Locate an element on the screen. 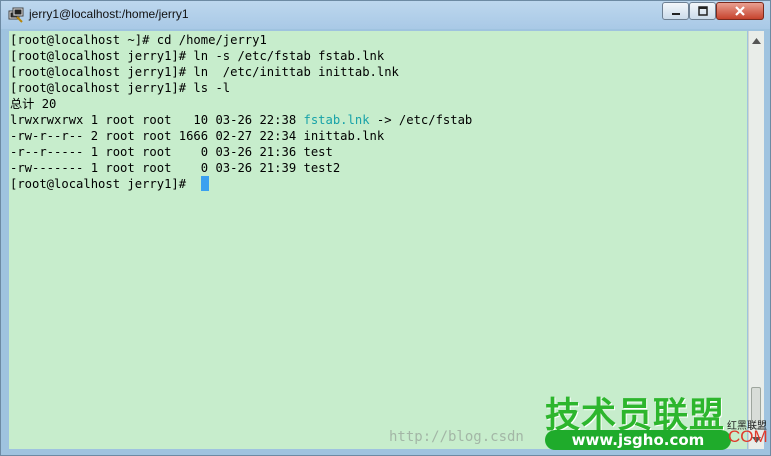 The width and height of the screenshot is (771, 456). scroll-up-button is located at coordinates (756, 40).